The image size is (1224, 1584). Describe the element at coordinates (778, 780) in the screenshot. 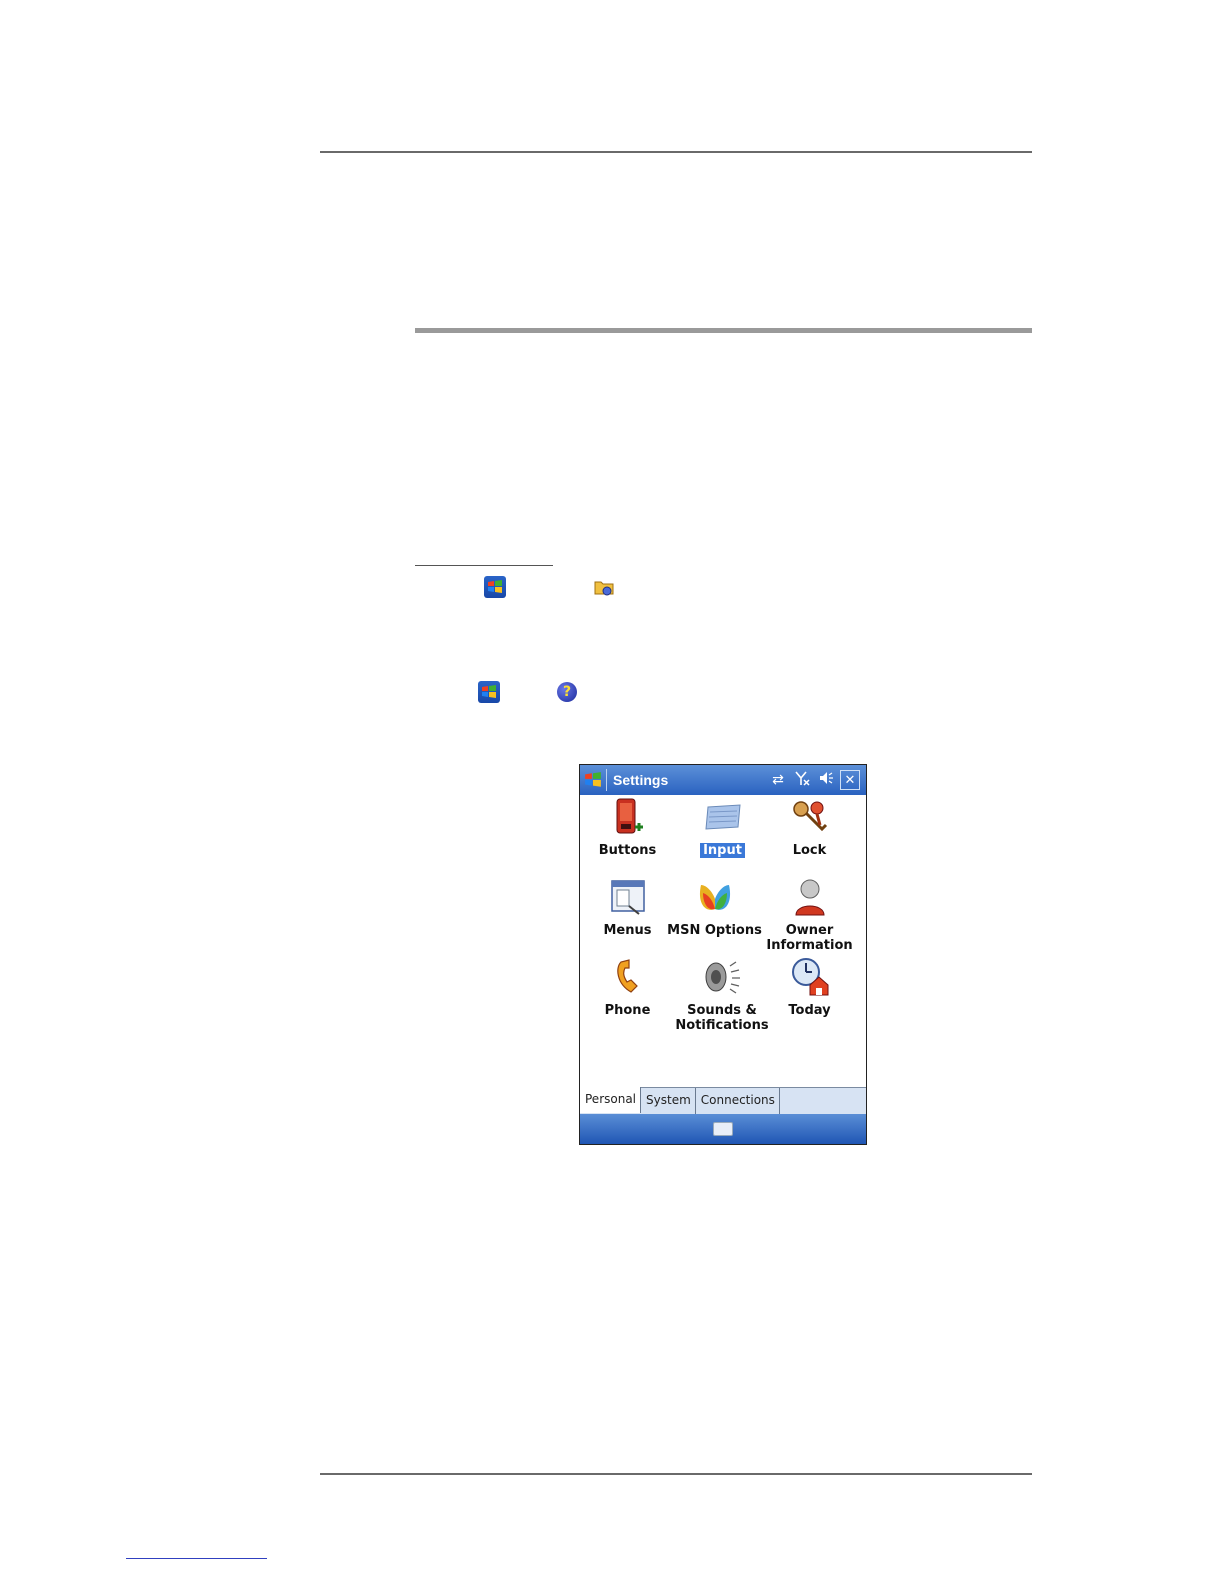

I see `sync-arrows-icon: ⇄` at that location.